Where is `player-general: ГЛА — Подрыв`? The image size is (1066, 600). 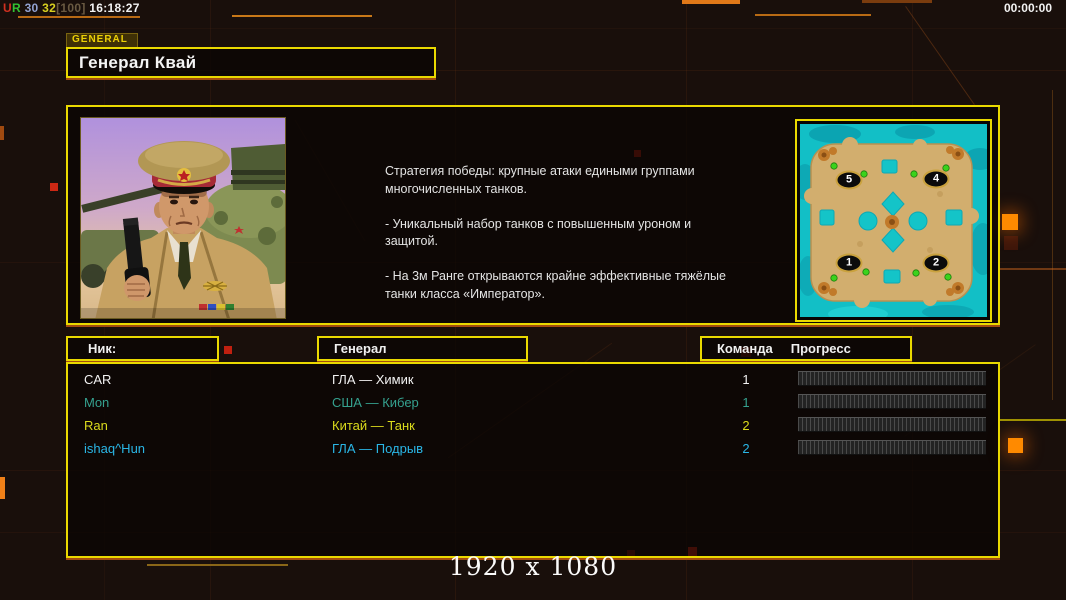
player-general: ГЛА — Подрыв is located at coordinates (378, 448).